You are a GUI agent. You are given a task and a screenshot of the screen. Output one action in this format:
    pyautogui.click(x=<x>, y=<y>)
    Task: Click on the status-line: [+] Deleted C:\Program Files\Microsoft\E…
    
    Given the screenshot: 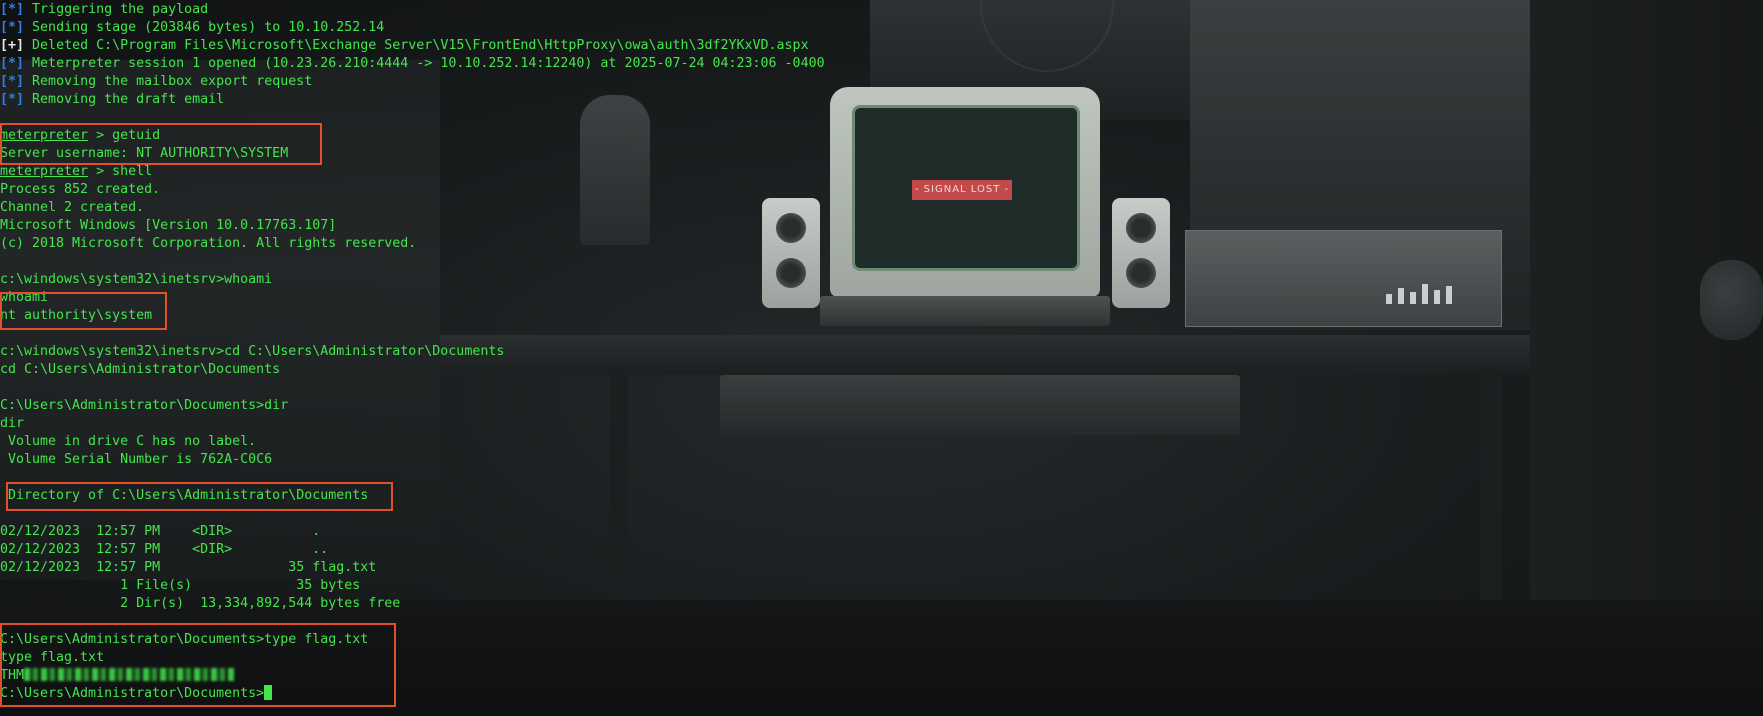 What is the action you would take?
    pyautogui.click(x=412, y=46)
    